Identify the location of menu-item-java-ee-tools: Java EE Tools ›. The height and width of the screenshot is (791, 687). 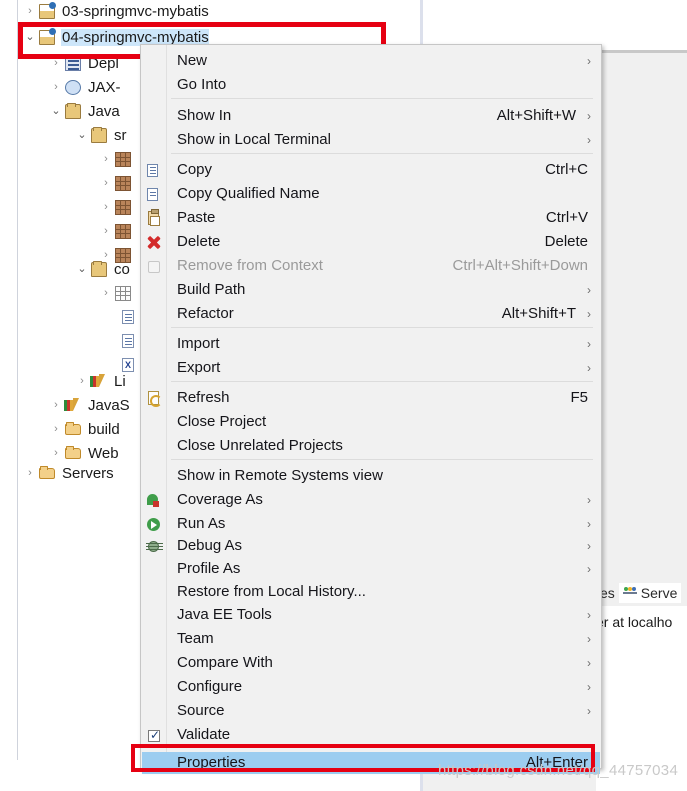
(371, 615).